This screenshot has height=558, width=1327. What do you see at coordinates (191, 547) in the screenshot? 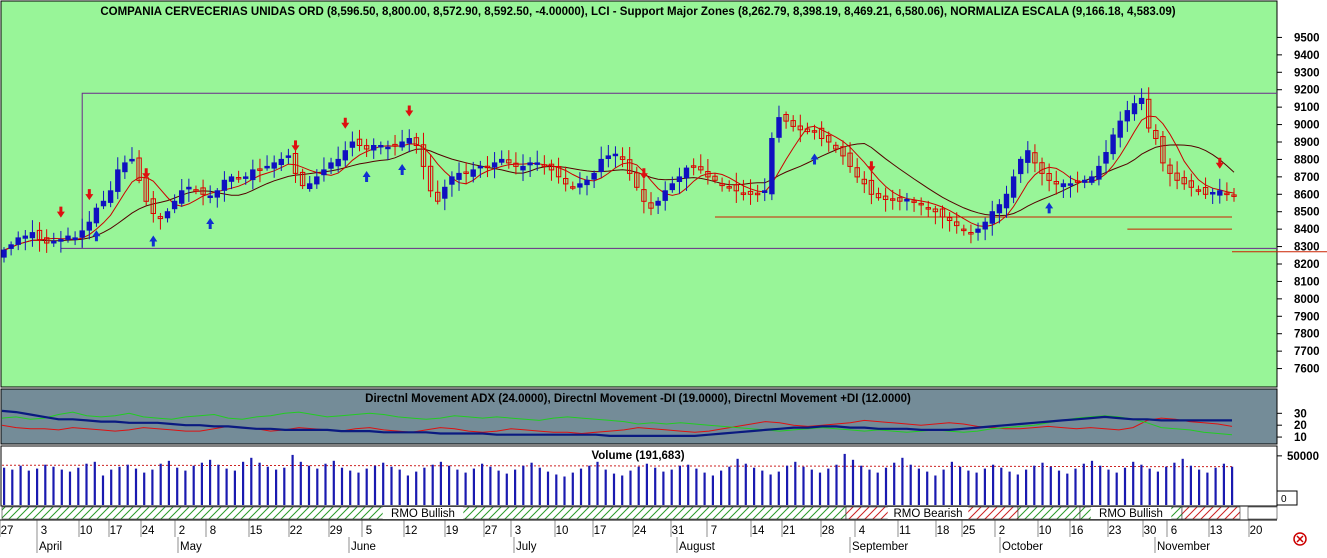
I see `month-label: May` at bounding box center [191, 547].